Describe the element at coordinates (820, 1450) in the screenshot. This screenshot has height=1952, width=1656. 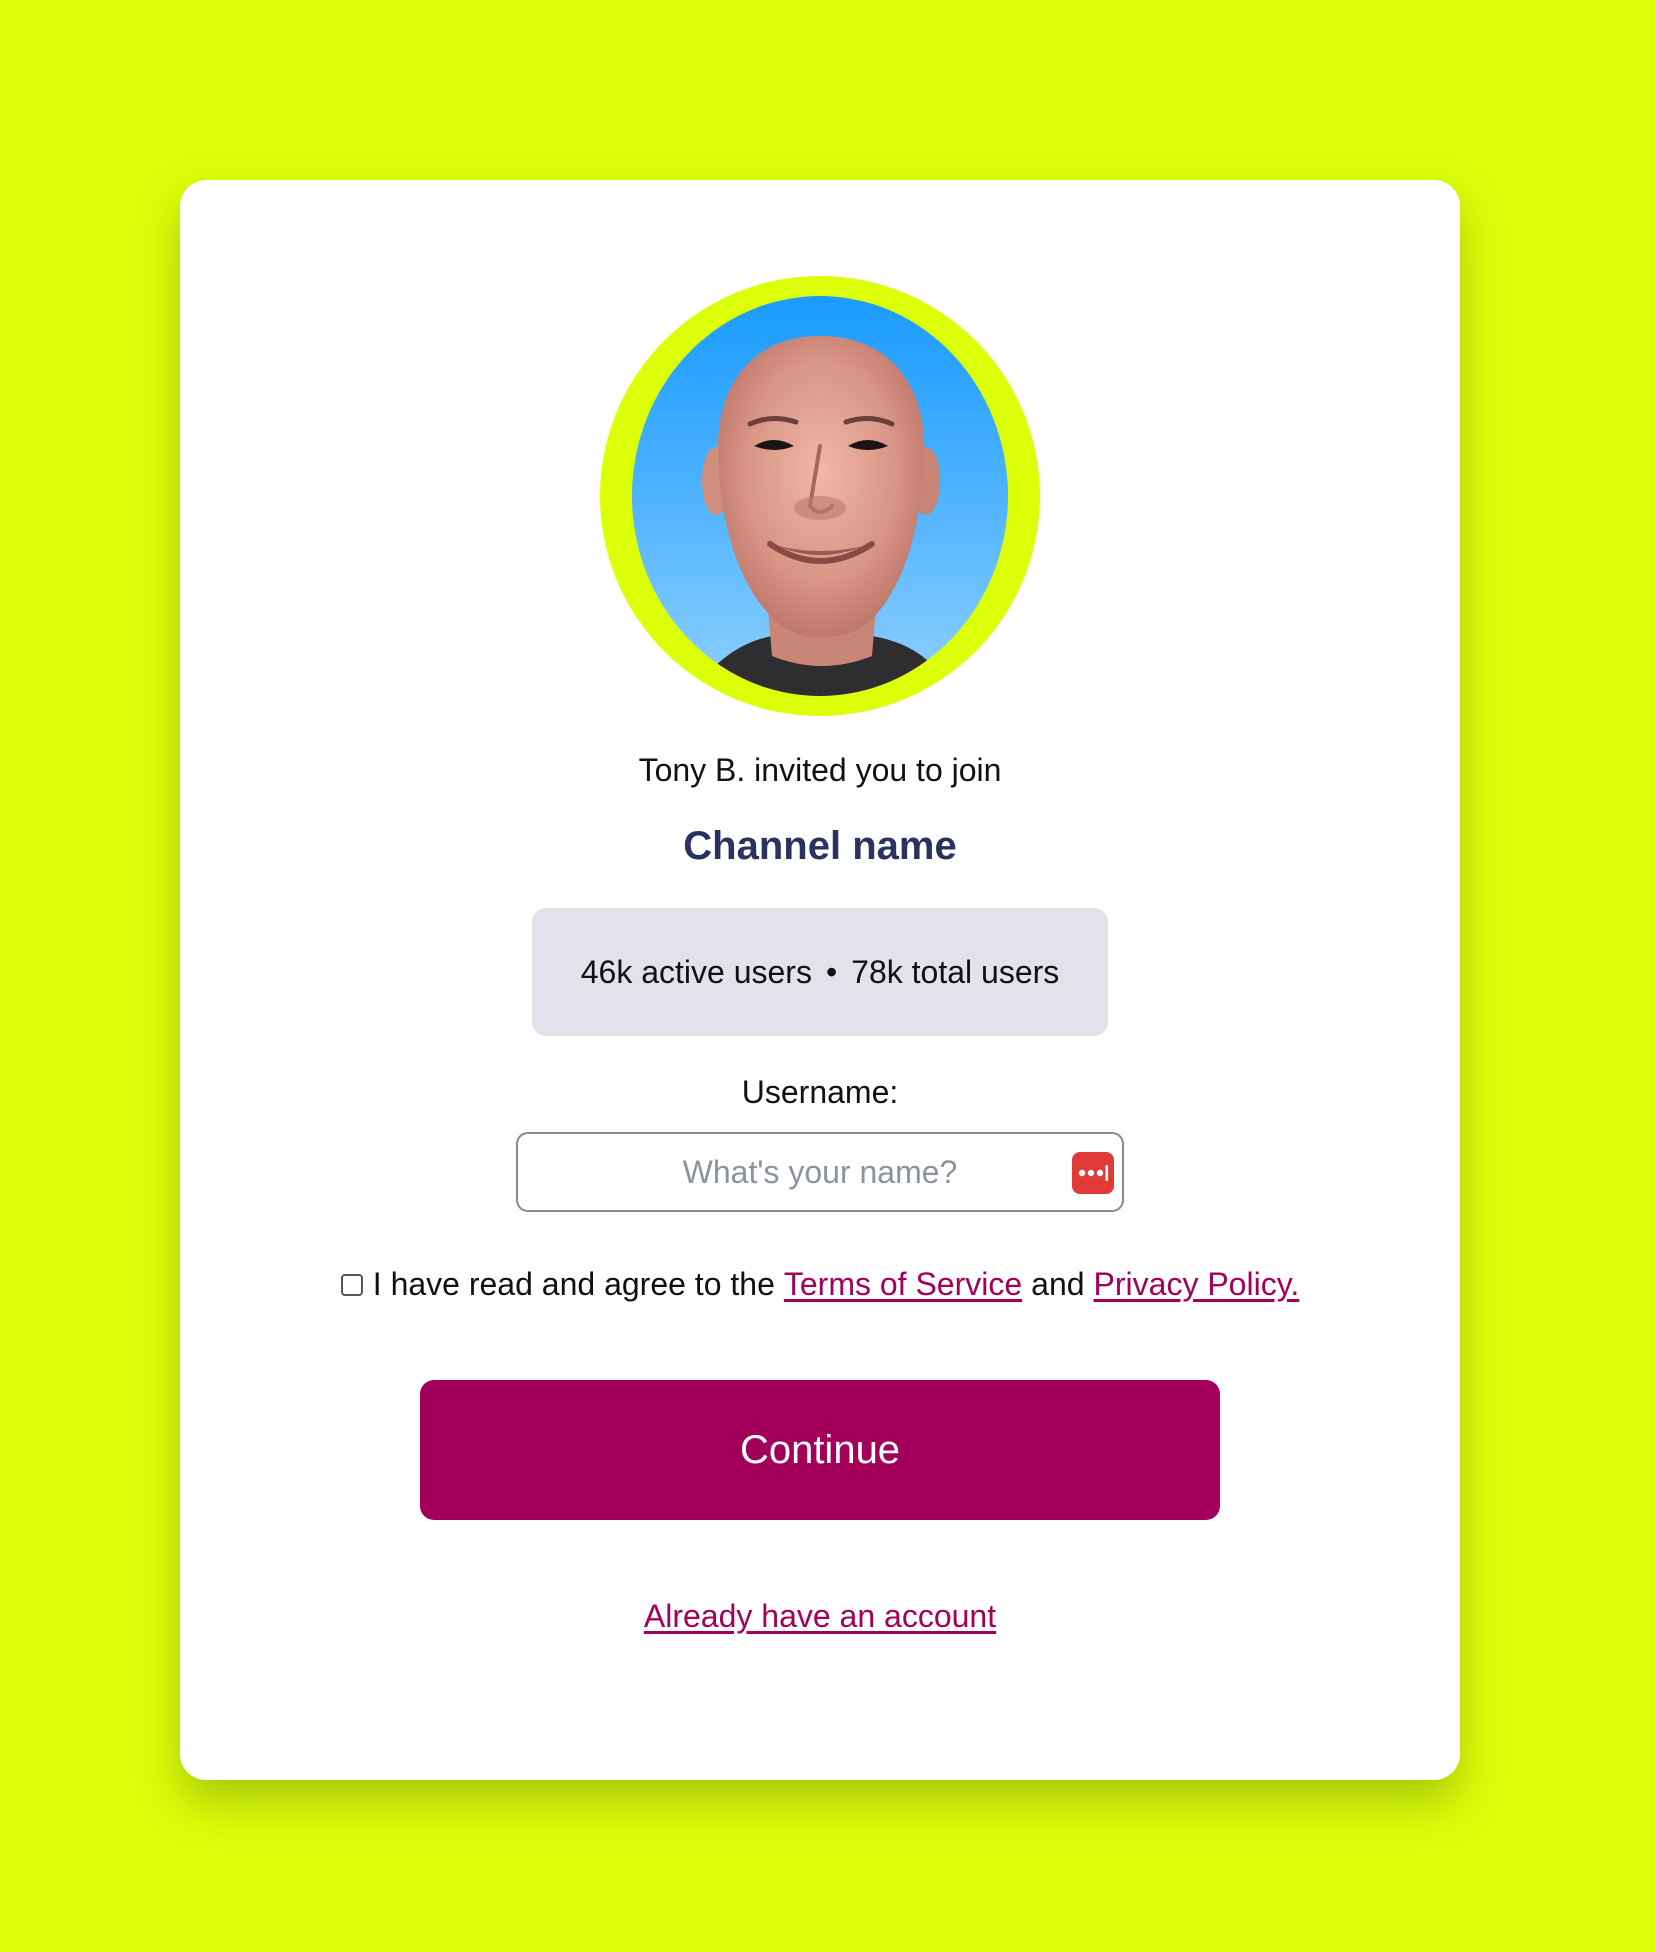
I see `continue-button: Continue` at that location.